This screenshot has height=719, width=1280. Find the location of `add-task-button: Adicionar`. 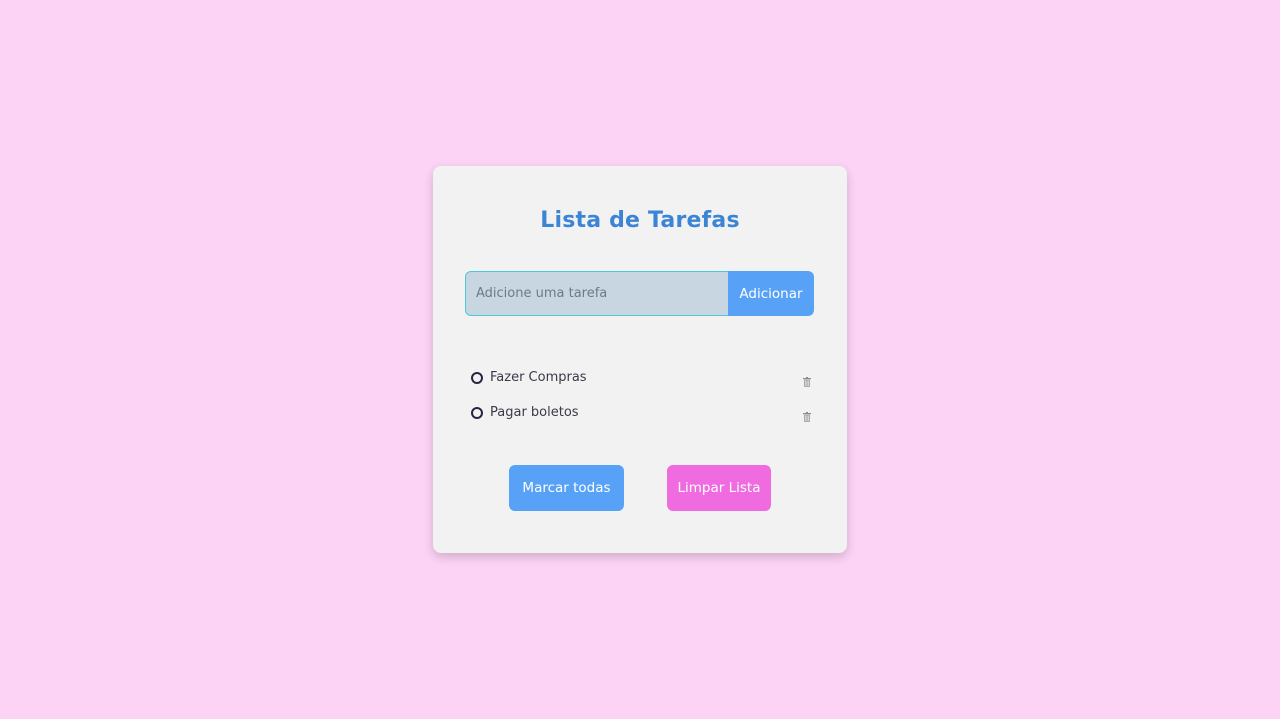

add-task-button: Adicionar is located at coordinates (771, 293).